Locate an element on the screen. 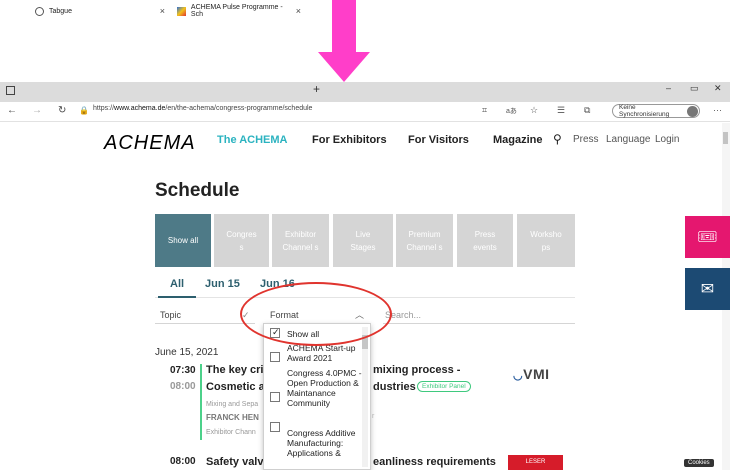 The width and height of the screenshot is (730, 470). collections-icon: ⧉ is located at coordinates (587, 110).